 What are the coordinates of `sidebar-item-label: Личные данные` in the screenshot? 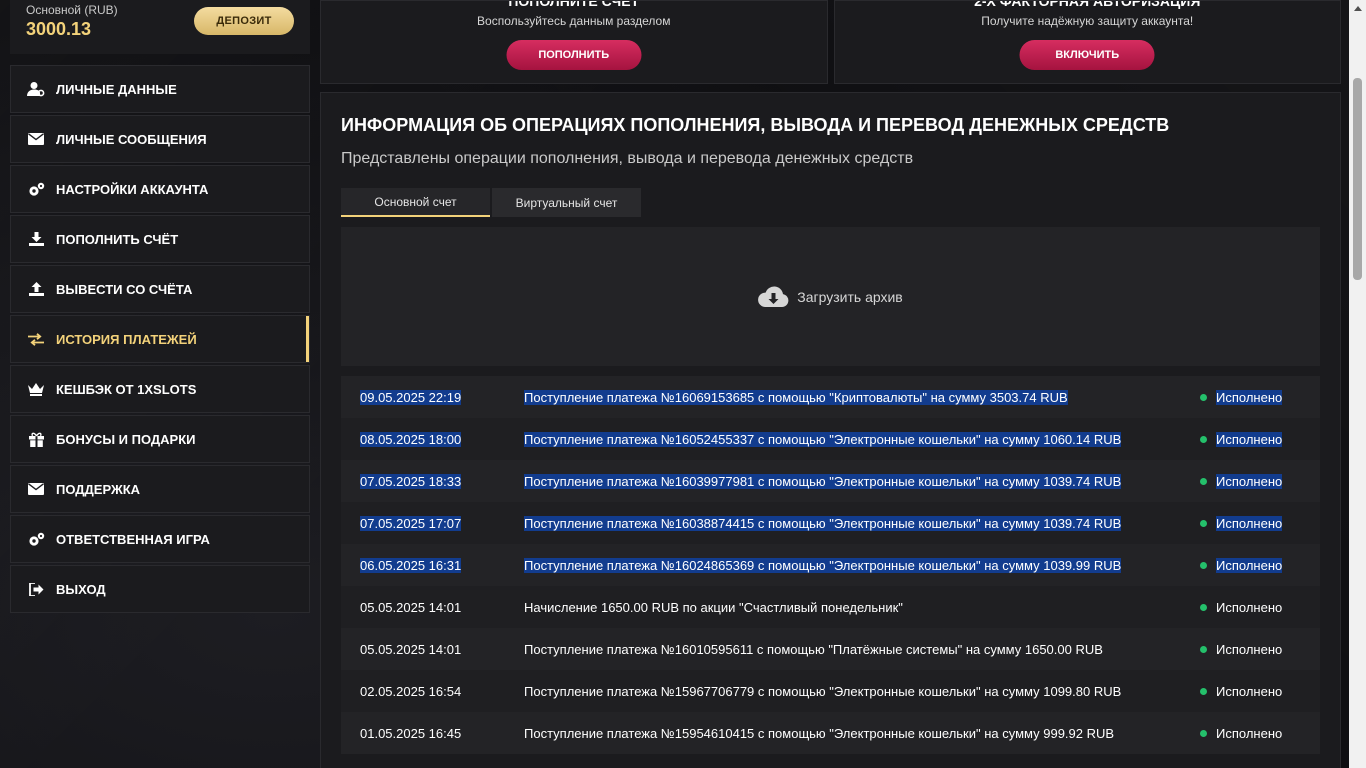 It's located at (116, 89).